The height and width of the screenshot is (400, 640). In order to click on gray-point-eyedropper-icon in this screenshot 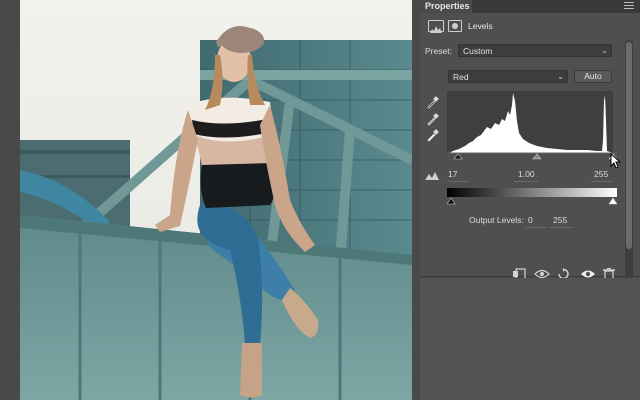, I will do `click(433, 119)`.